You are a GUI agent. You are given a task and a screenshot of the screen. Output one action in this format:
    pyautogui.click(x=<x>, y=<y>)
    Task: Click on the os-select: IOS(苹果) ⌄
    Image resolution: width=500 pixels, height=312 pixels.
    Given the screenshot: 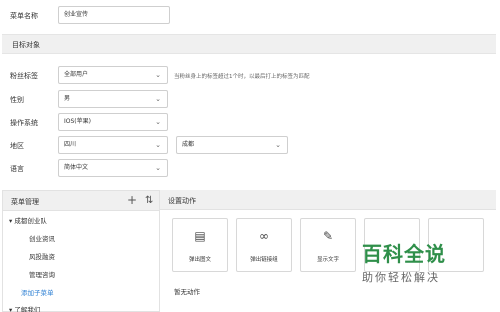 What is the action you would take?
    pyautogui.click(x=113, y=122)
    